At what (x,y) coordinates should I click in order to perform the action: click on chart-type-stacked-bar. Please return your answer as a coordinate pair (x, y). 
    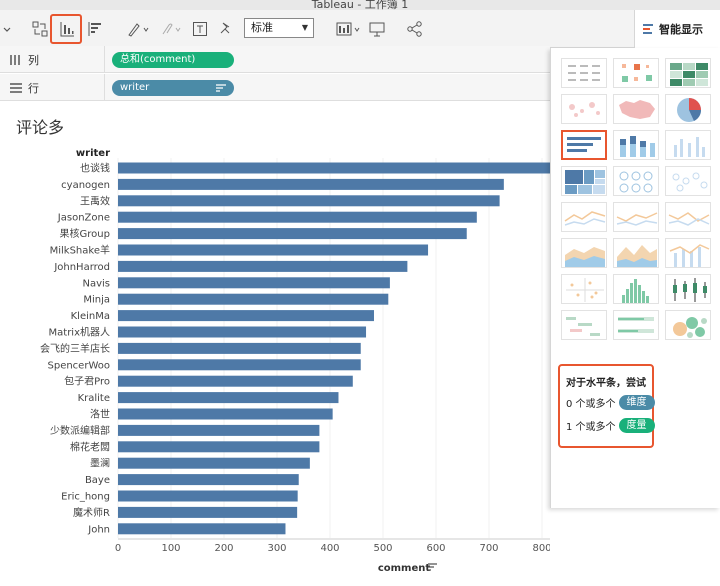
    Looking at the image, I should click on (636, 145).